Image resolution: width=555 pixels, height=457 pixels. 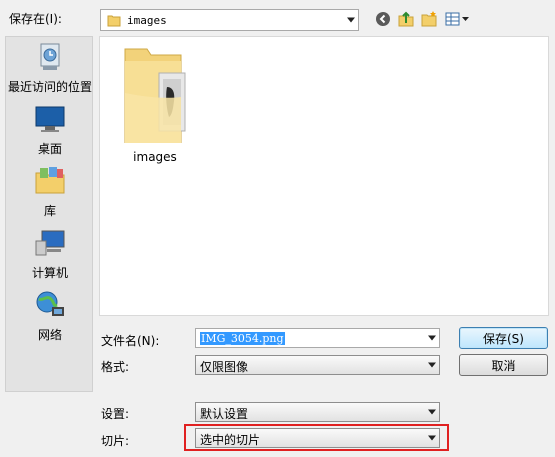 What do you see at coordinates (242, 338) in the screenshot?
I see `filename-value: IMG_3054.png` at bounding box center [242, 338].